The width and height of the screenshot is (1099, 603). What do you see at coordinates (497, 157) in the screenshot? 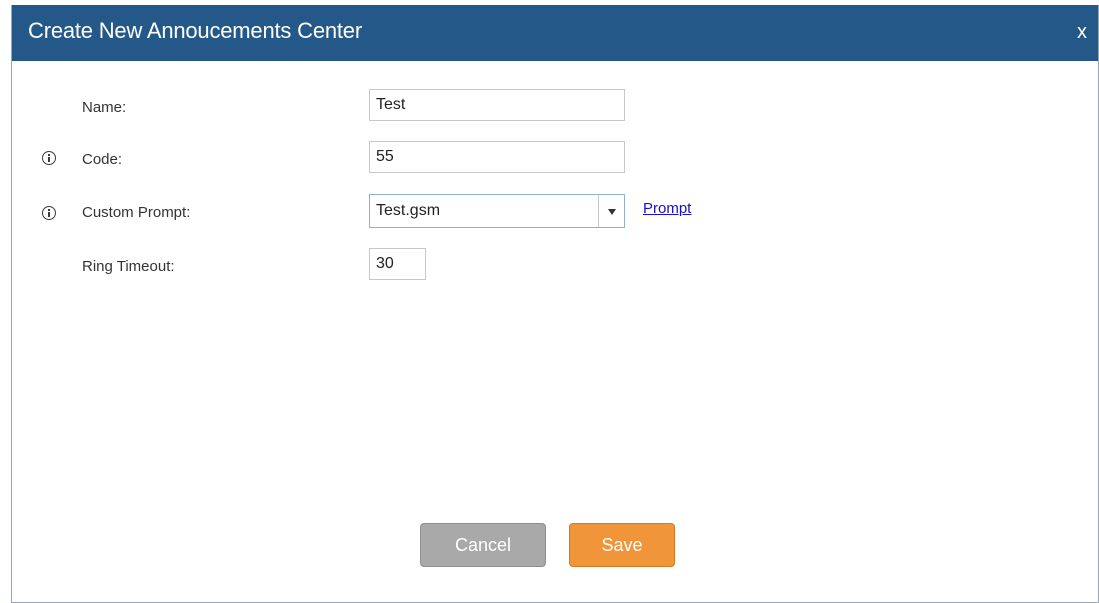
I see `code-input` at bounding box center [497, 157].